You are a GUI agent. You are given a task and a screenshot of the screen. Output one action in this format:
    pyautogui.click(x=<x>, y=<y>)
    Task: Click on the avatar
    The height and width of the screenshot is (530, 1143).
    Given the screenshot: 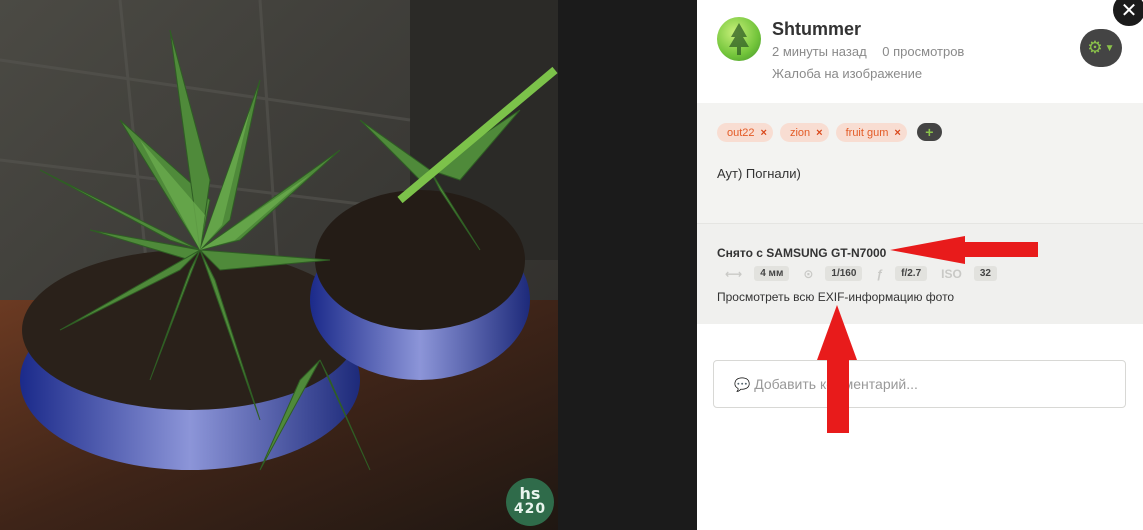 What is the action you would take?
    pyautogui.click(x=739, y=39)
    